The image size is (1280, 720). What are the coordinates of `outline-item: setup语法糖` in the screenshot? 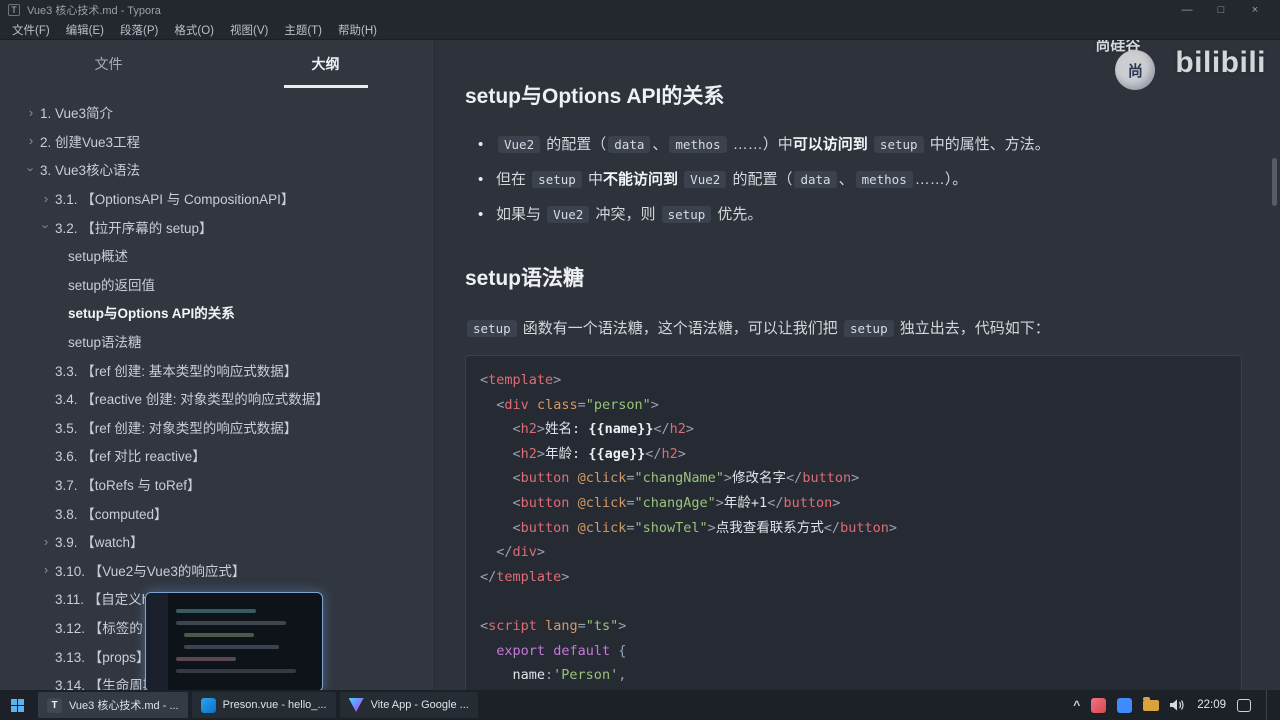 It's located at (217, 341).